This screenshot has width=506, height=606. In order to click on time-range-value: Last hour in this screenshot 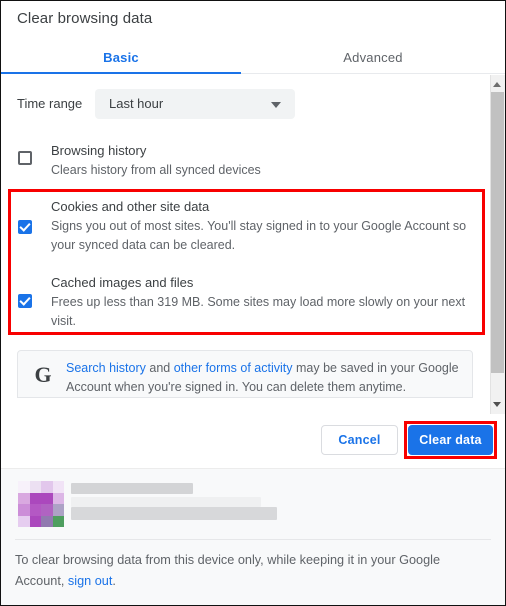, I will do `click(136, 103)`.